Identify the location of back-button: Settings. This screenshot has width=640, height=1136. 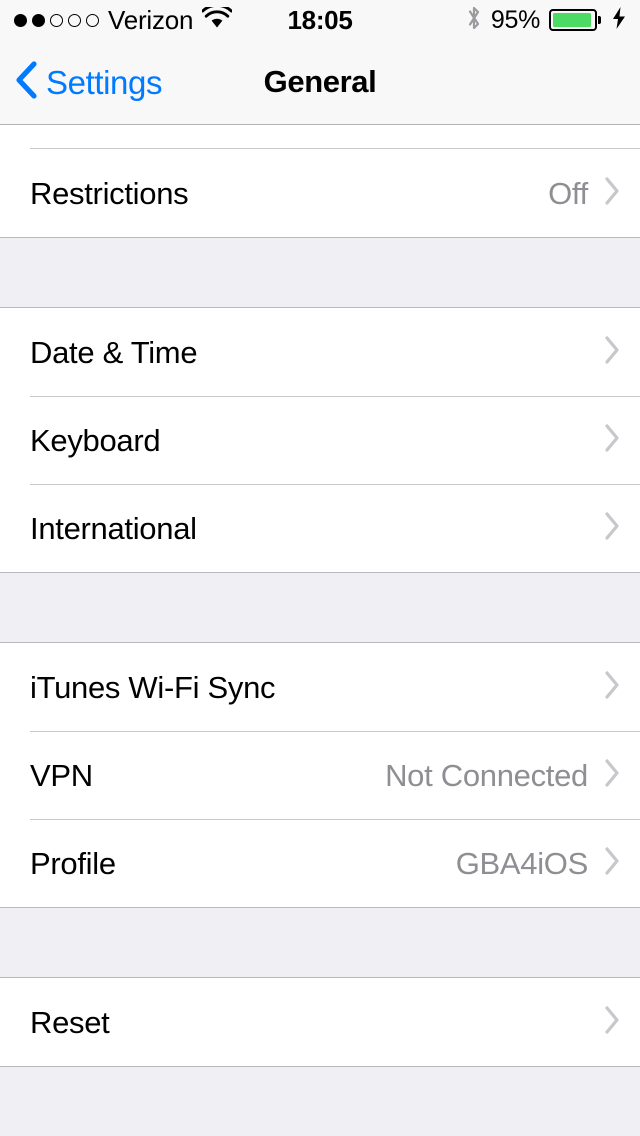
(81, 82).